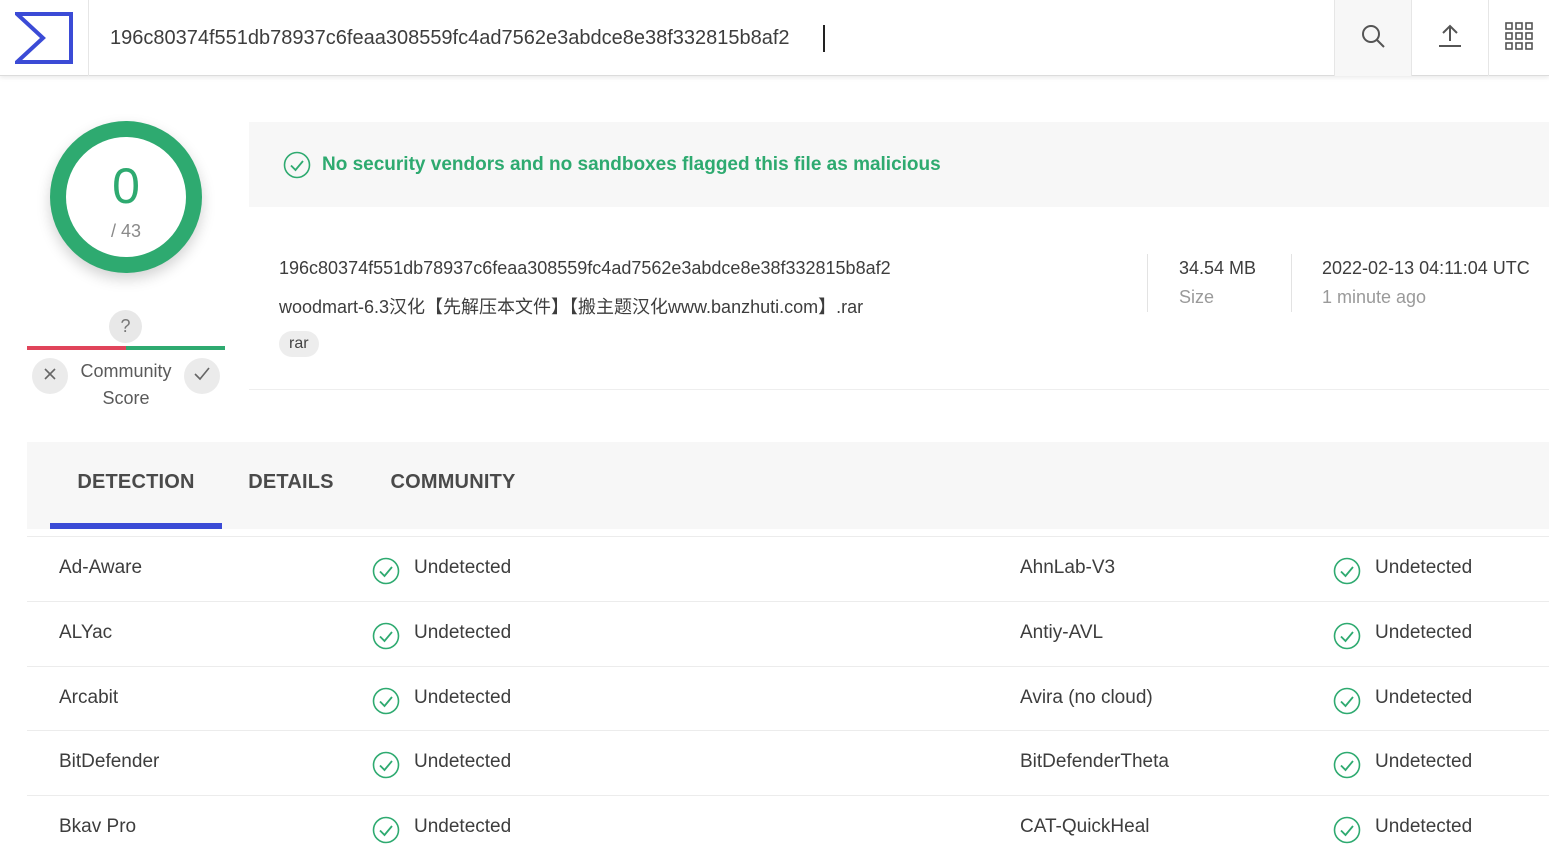 The height and width of the screenshot is (860, 1549). I want to click on tab-details: DETAILS, so click(291, 485).